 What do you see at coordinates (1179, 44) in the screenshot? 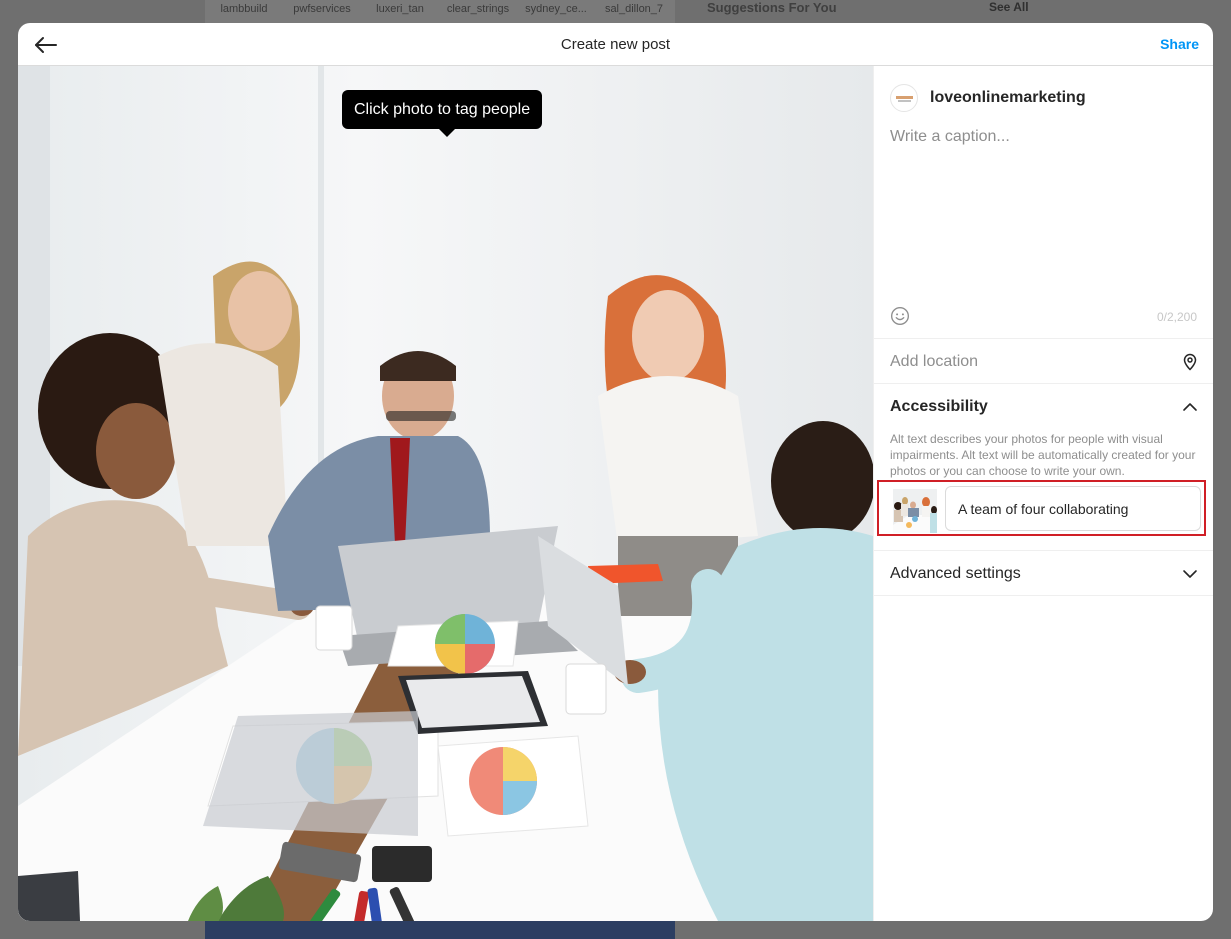
I see `share-button: Share` at bounding box center [1179, 44].